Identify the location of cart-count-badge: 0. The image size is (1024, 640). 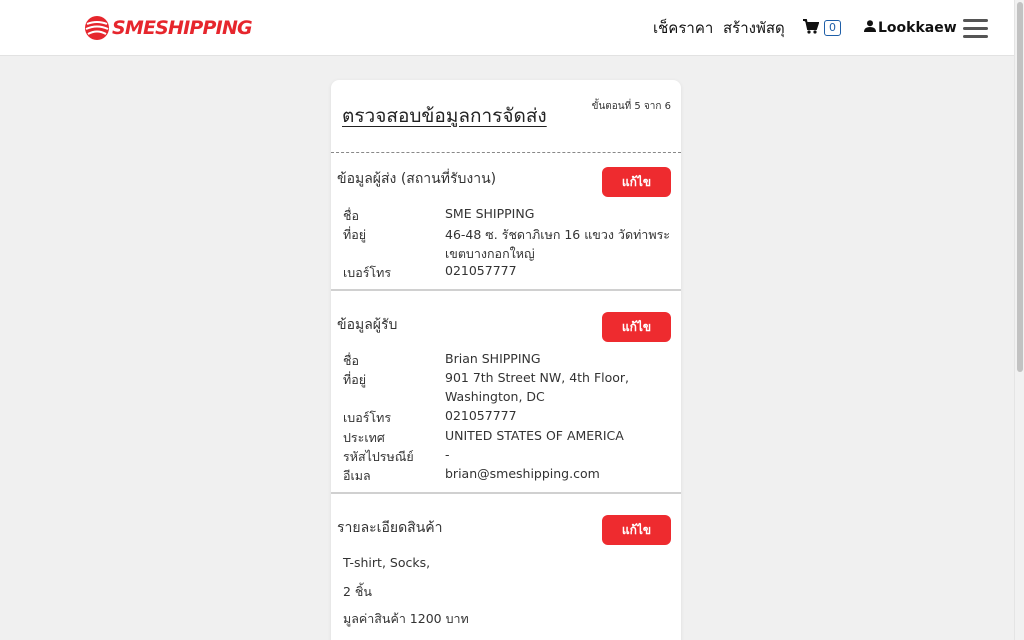
(832, 28).